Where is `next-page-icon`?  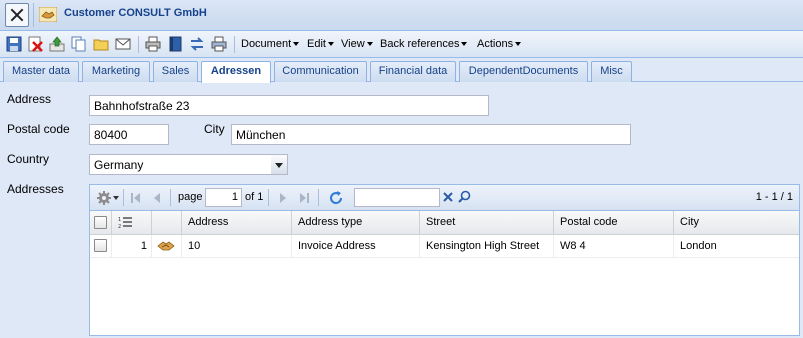 next-page-icon is located at coordinates (283, 198).